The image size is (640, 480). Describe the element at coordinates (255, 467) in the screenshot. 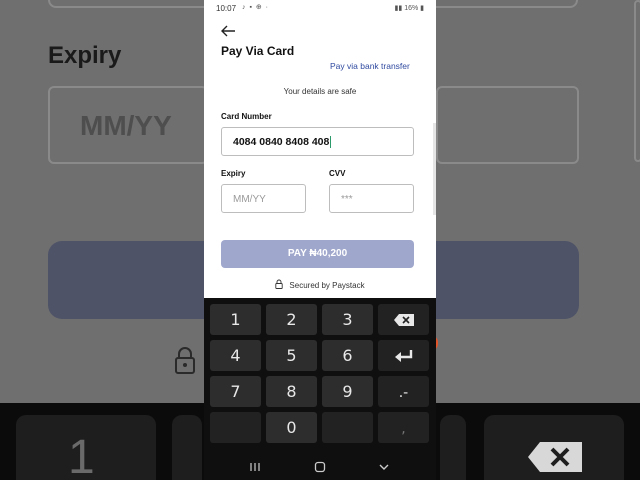

I see `recent-apps-icon` at that location.